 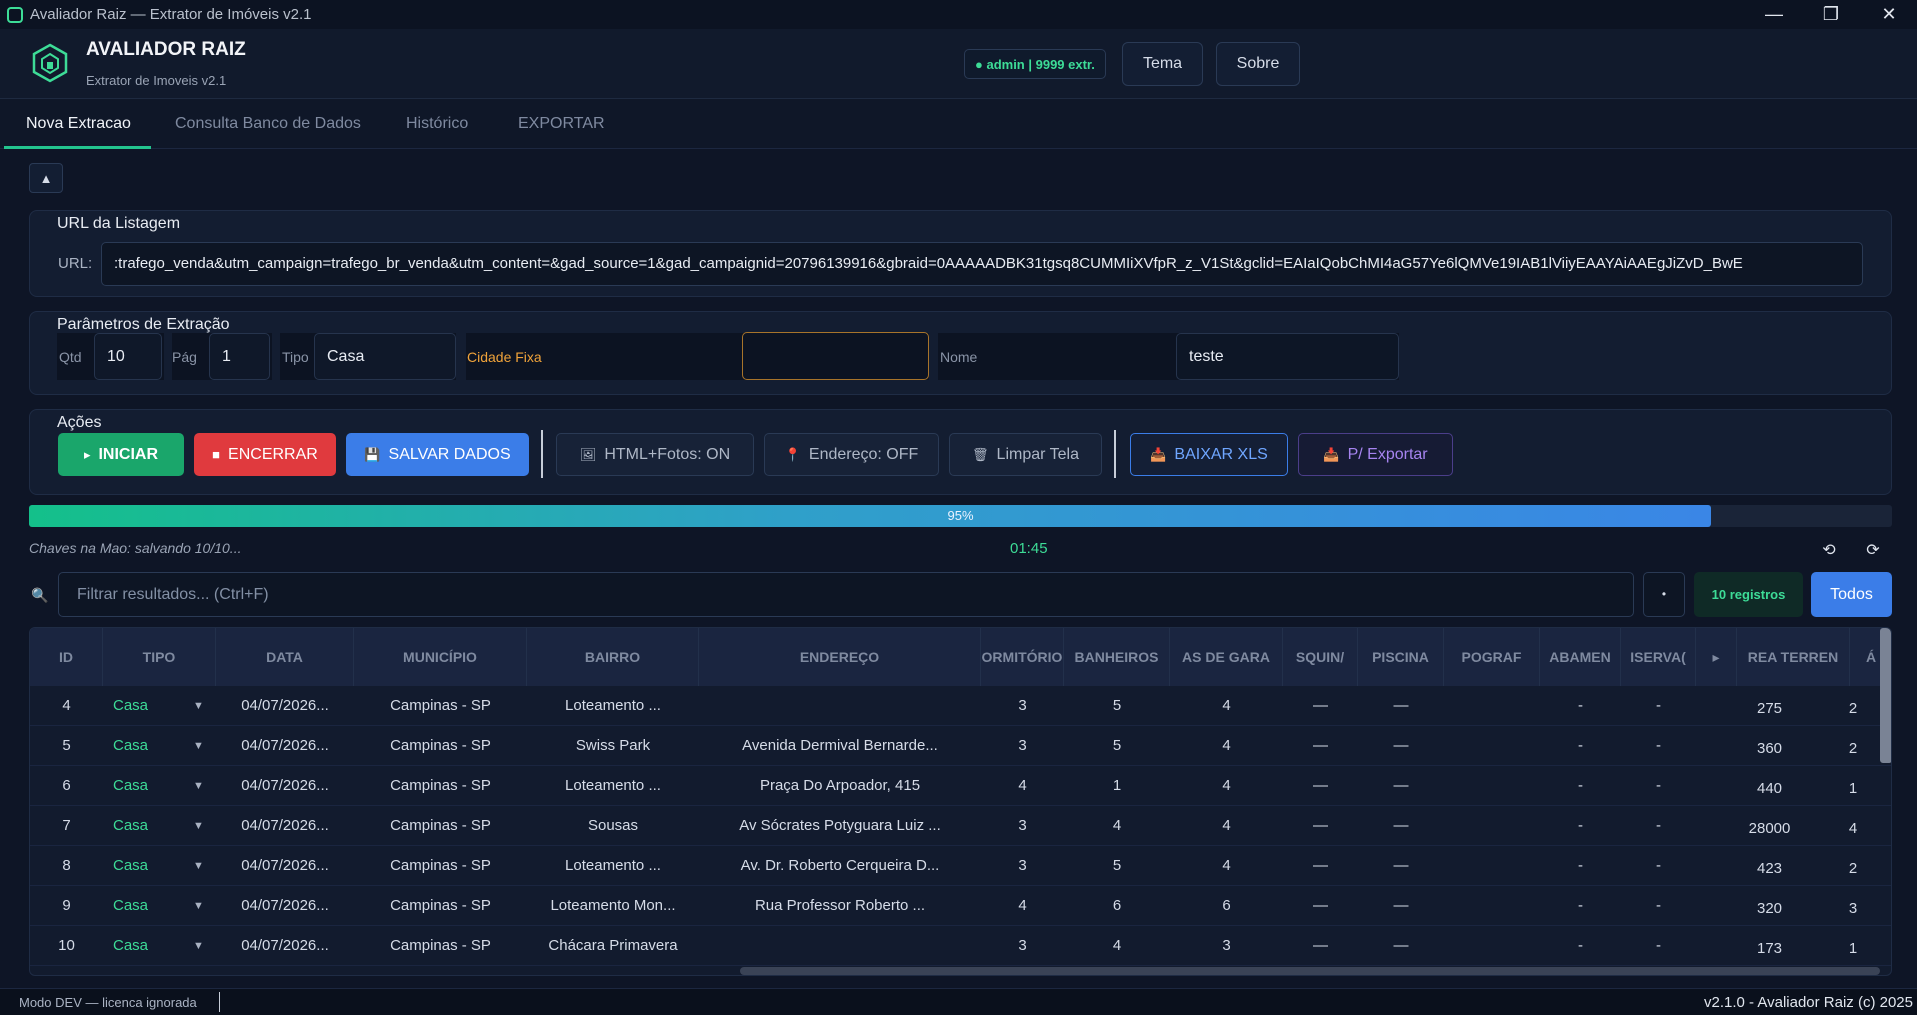 What do you see at coordinates (846, 594) in the screenshot?
I see `filter-input: Filtrar resultados... (Ctrl+F)` at bounding box center [846, 594].